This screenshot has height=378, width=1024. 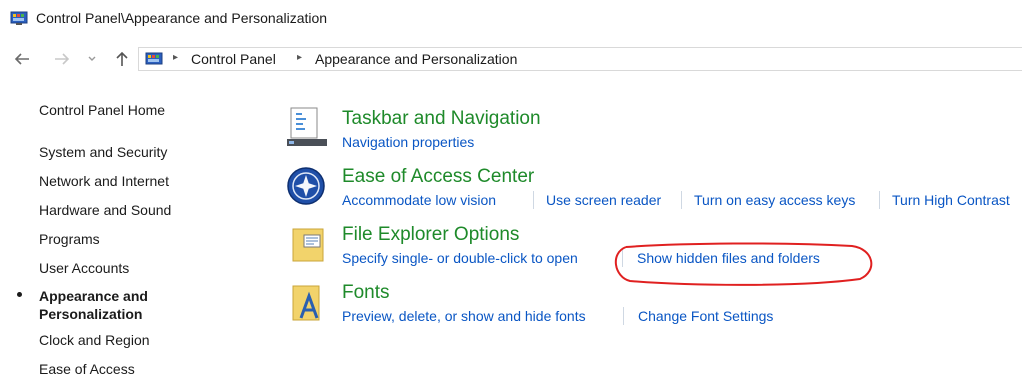 What do you see at coordinates (311, 245) in the screenshot?
I see `folder-options-icon` at bounding box center [311, 245].